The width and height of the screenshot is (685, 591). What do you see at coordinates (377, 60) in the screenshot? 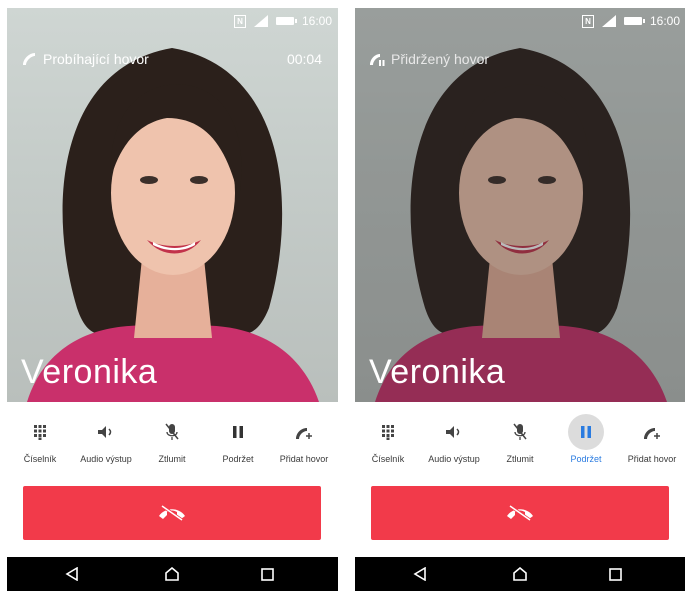
I see `call-on-hold-icon` at bounding box center [377, 60].